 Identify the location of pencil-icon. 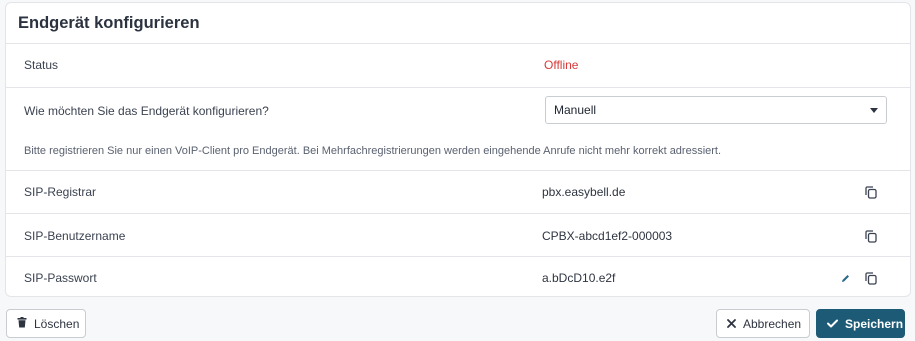
(845, 278).